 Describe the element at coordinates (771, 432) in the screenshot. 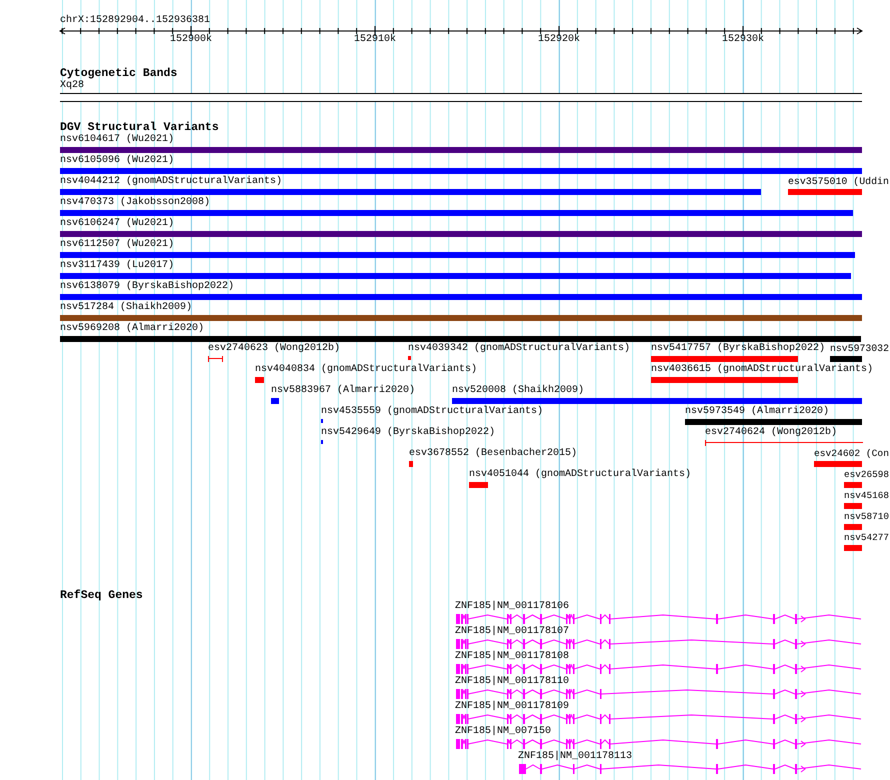

I see `feature-label: esv2740624 (Wong2012b)` at that location.